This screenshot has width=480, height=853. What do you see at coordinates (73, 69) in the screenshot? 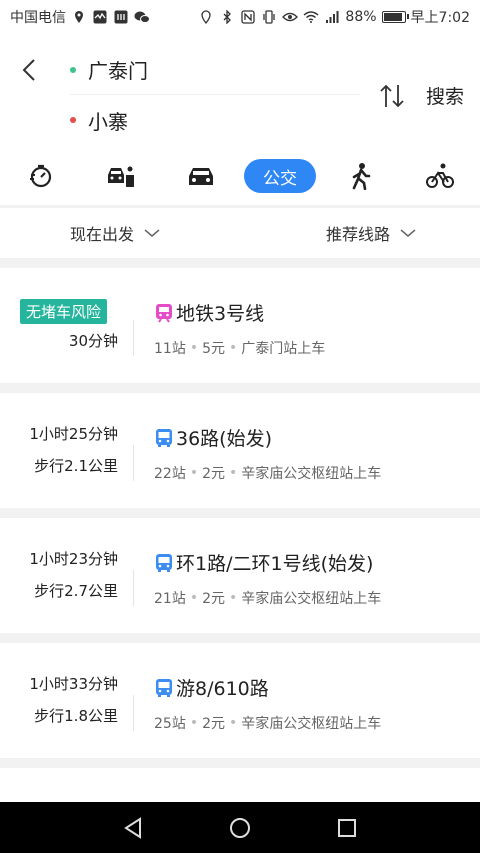
I see `start-dot-icon` at bounding box center [73, 69].